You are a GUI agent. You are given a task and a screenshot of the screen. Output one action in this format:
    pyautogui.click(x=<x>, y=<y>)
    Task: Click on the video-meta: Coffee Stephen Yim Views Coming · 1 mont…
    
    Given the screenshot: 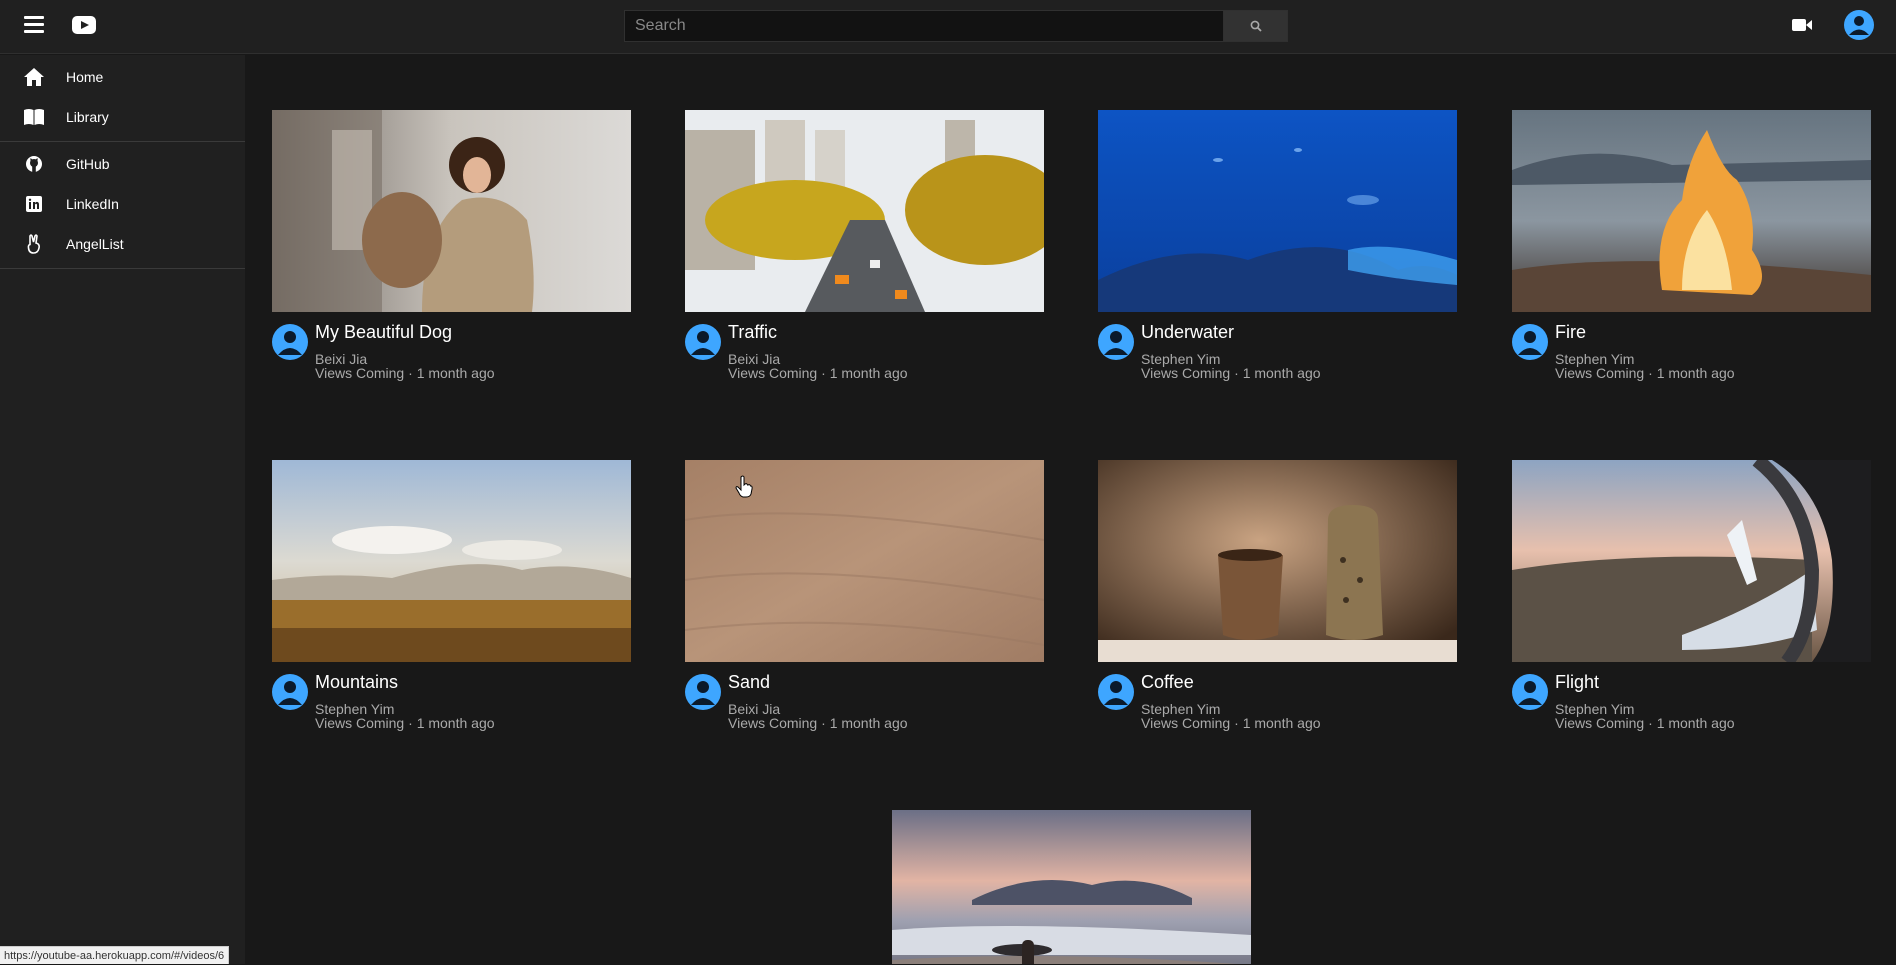 What is the action you would take?
    pyautogui.click(x=1277, y=697)
    